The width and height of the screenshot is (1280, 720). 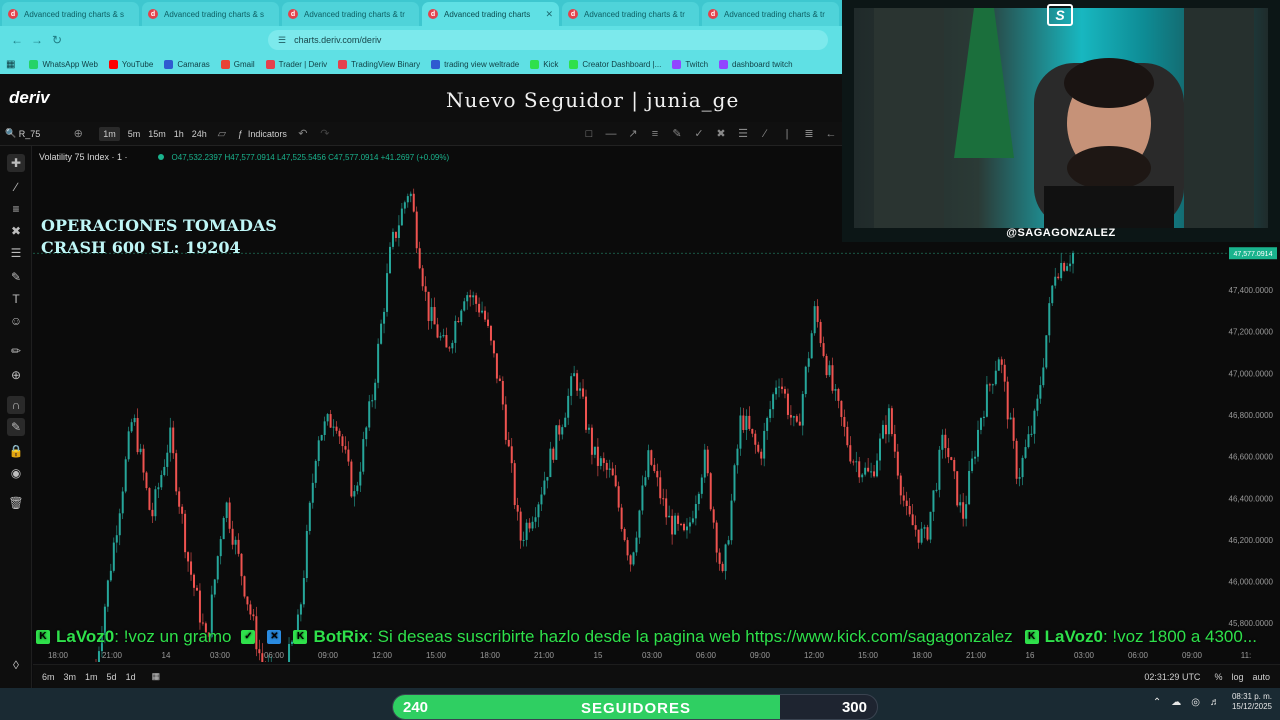 What do you see at coordinates (296, 64) in the screenshot?
I see `bookmark-item: Trader | Deriv` at bounding box center [296, 64].